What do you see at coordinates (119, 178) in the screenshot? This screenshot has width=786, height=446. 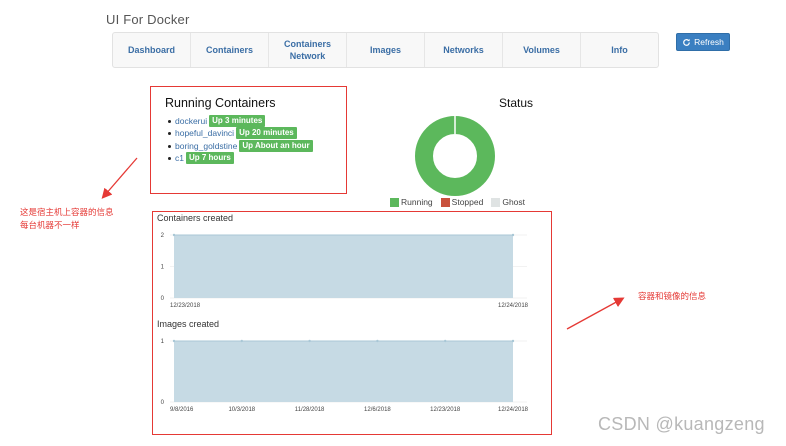 I see `arrow-to-running` at bounding box center [119, 178].